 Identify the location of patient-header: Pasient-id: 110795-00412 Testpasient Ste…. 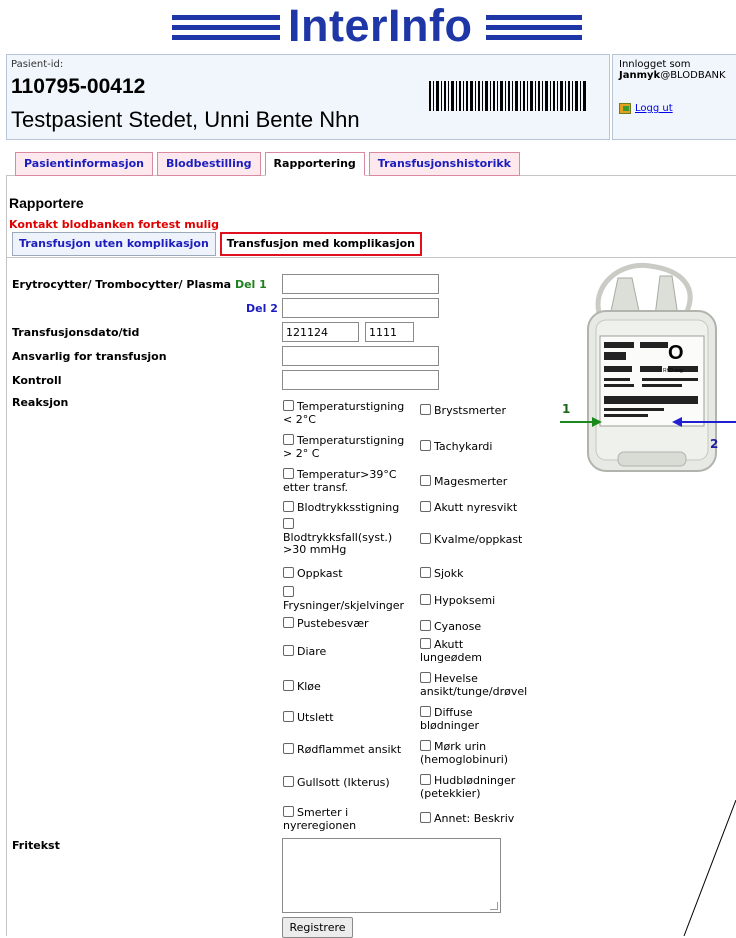
(308, 97).